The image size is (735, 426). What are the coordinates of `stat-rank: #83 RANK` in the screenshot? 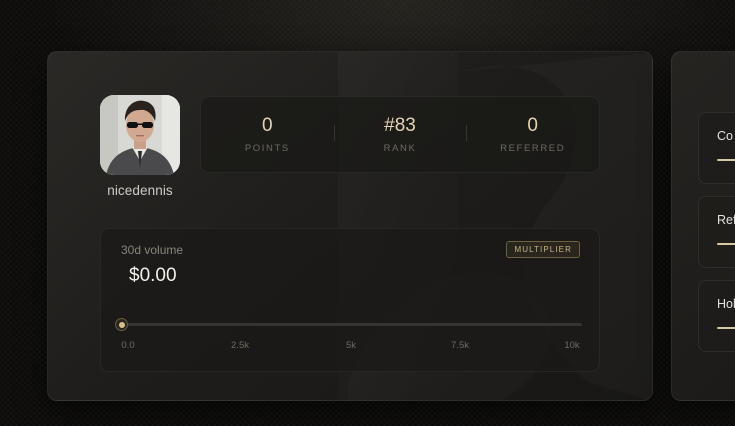 It's located at (400, 134).